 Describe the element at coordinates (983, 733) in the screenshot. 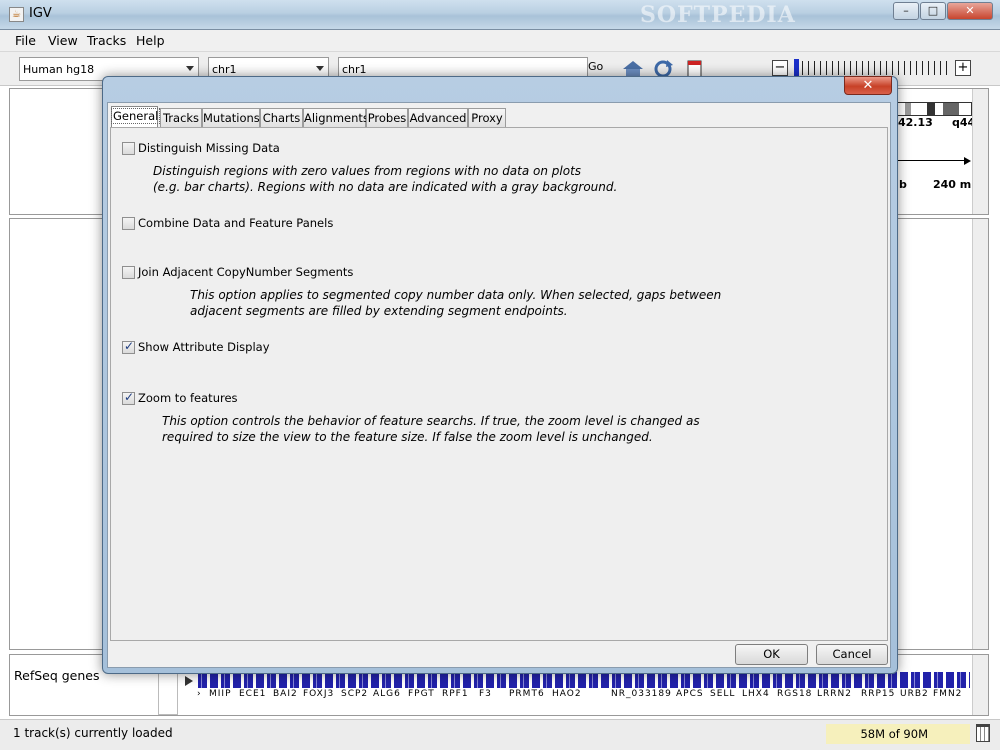

I see `trash-icon` at that location.